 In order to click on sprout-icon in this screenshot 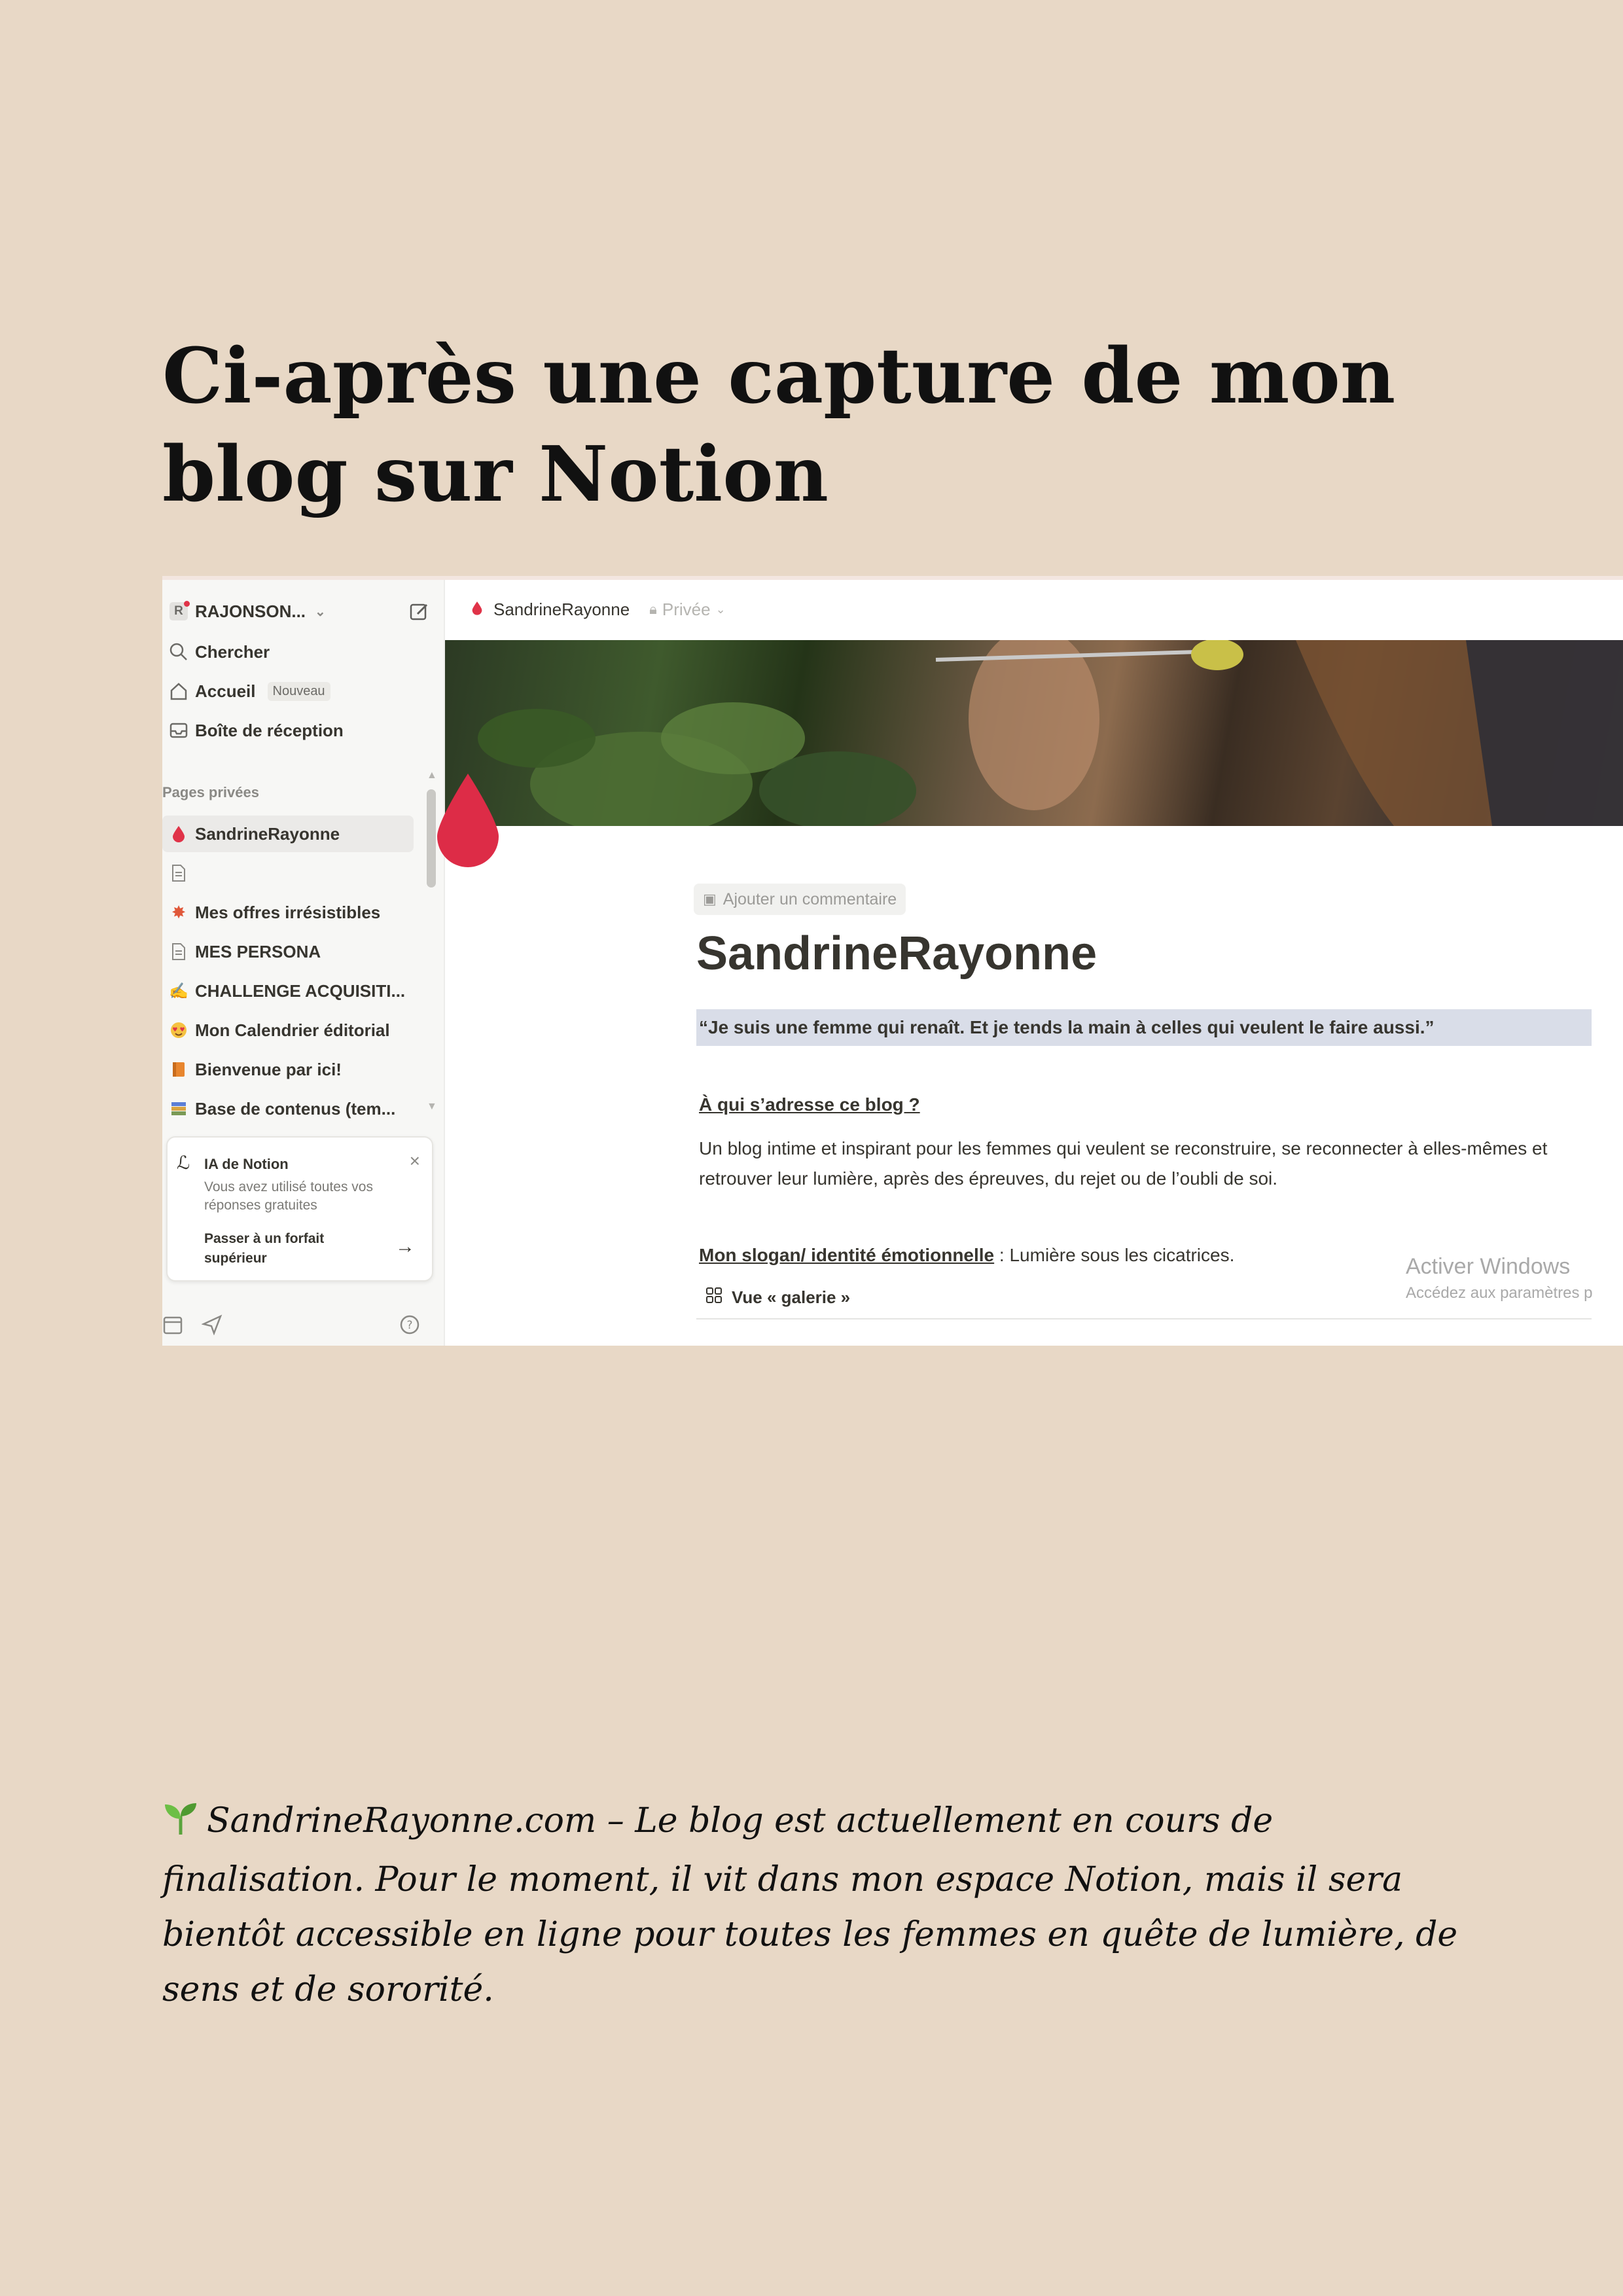, I will do `click(180, 1824)`.